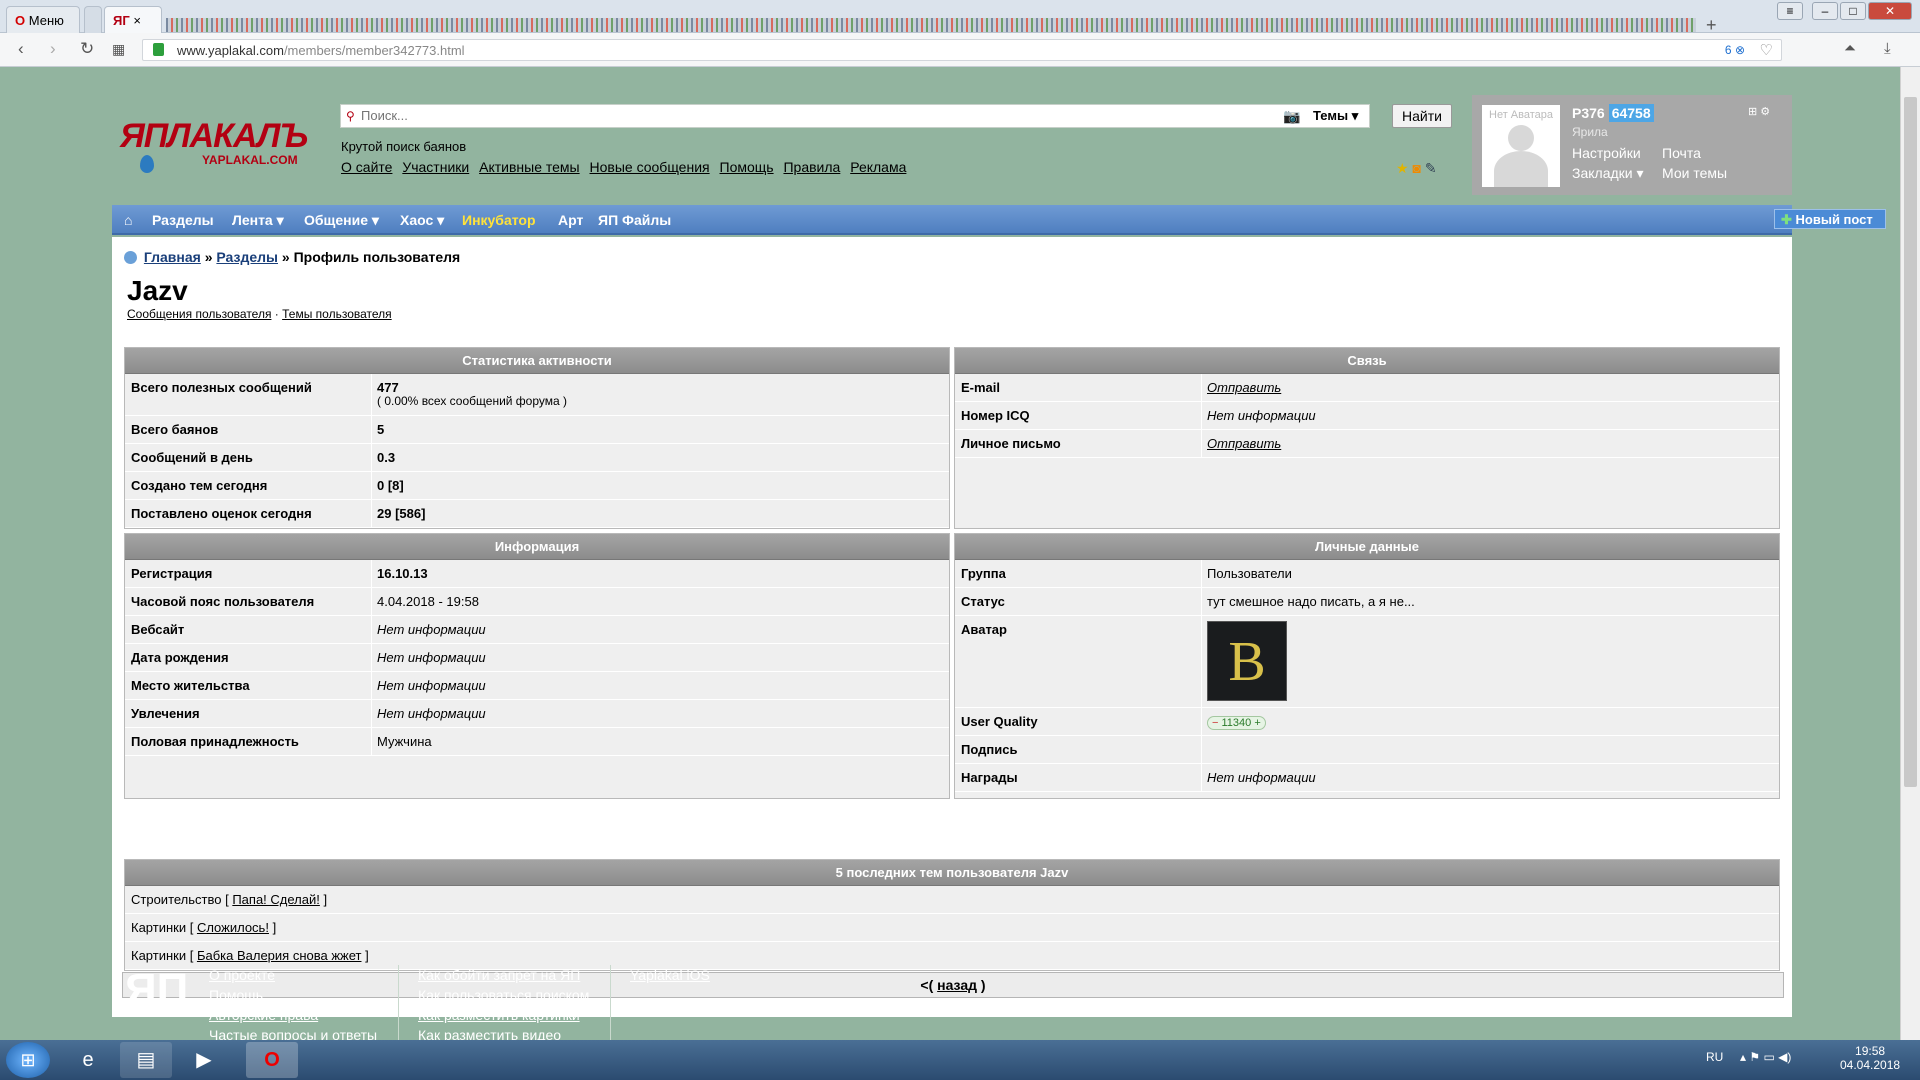 This screenshot has height=1080, width=1920. Describe the element at coordinates (1853, 11) in the screenshot. I see `maximize-button: □` at that location.